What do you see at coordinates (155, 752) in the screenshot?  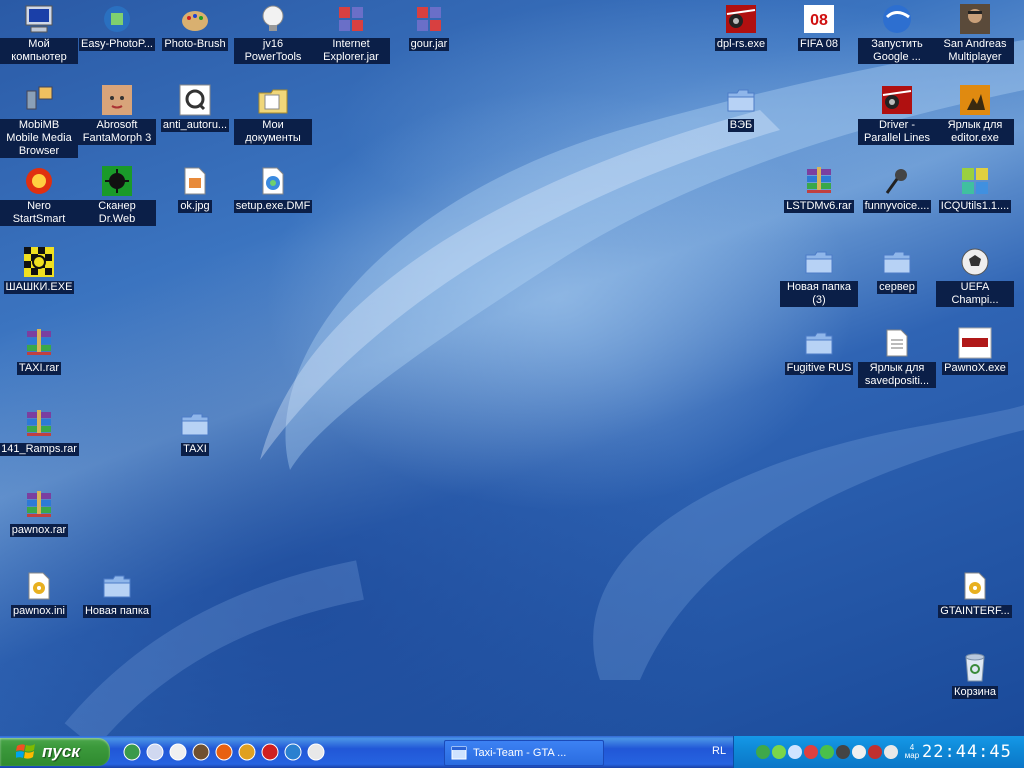 I see `media-icon` at bounding box center [155, 752].